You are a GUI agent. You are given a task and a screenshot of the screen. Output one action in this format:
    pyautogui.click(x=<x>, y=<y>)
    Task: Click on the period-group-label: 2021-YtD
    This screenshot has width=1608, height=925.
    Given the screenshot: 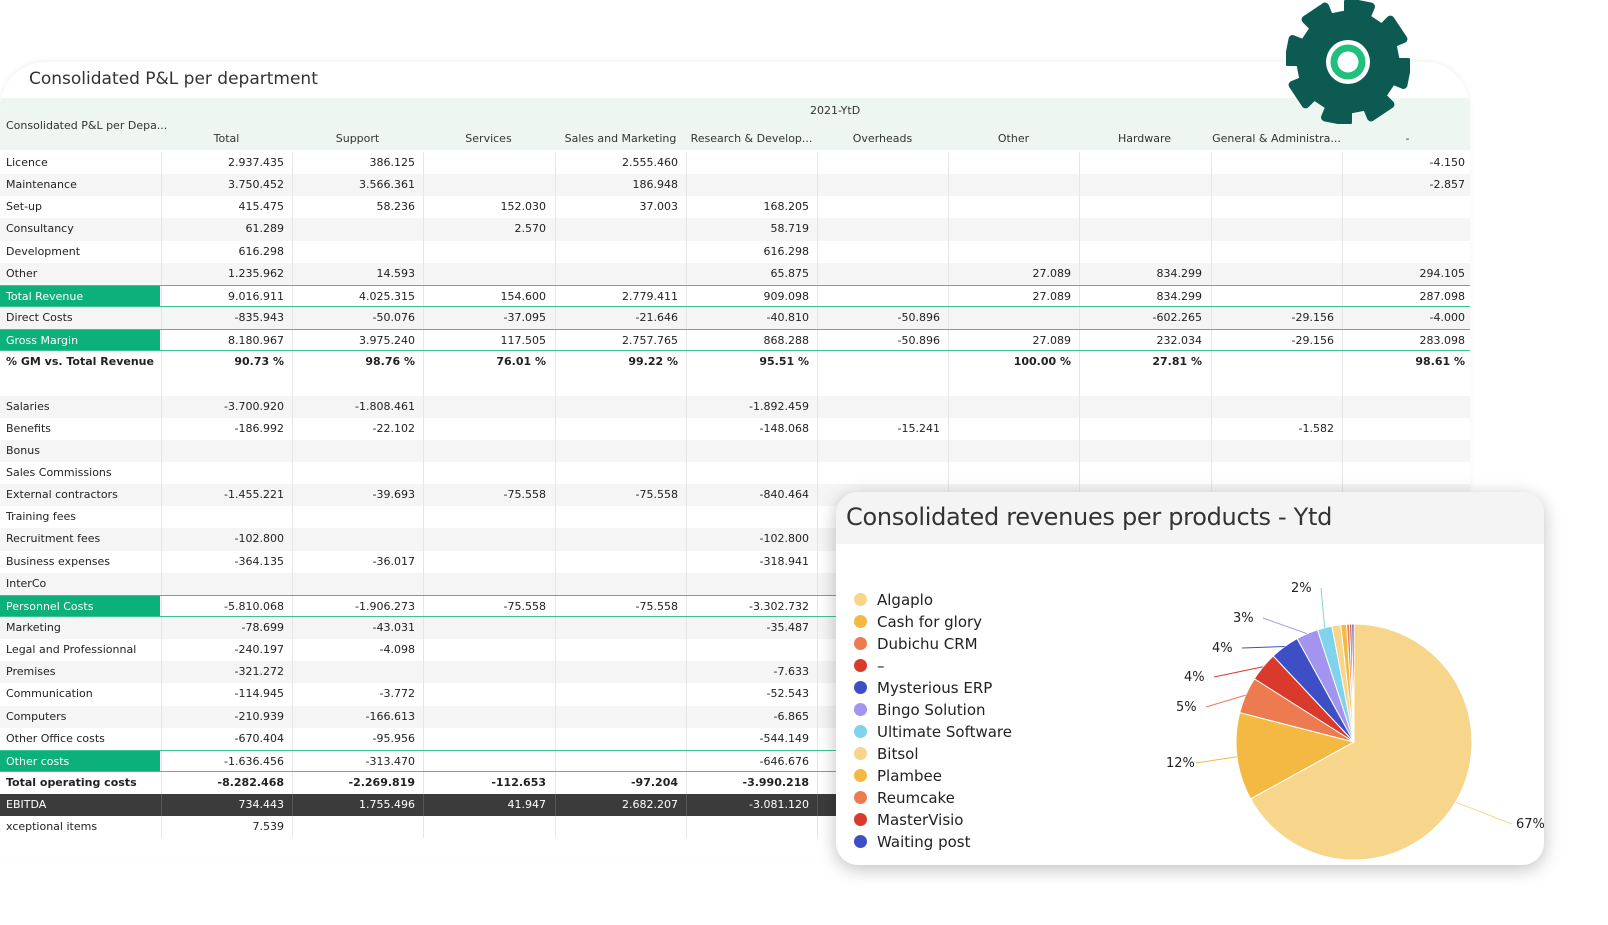 What is the action you would take?
    pyautogui.click(x=835, y=110)
    